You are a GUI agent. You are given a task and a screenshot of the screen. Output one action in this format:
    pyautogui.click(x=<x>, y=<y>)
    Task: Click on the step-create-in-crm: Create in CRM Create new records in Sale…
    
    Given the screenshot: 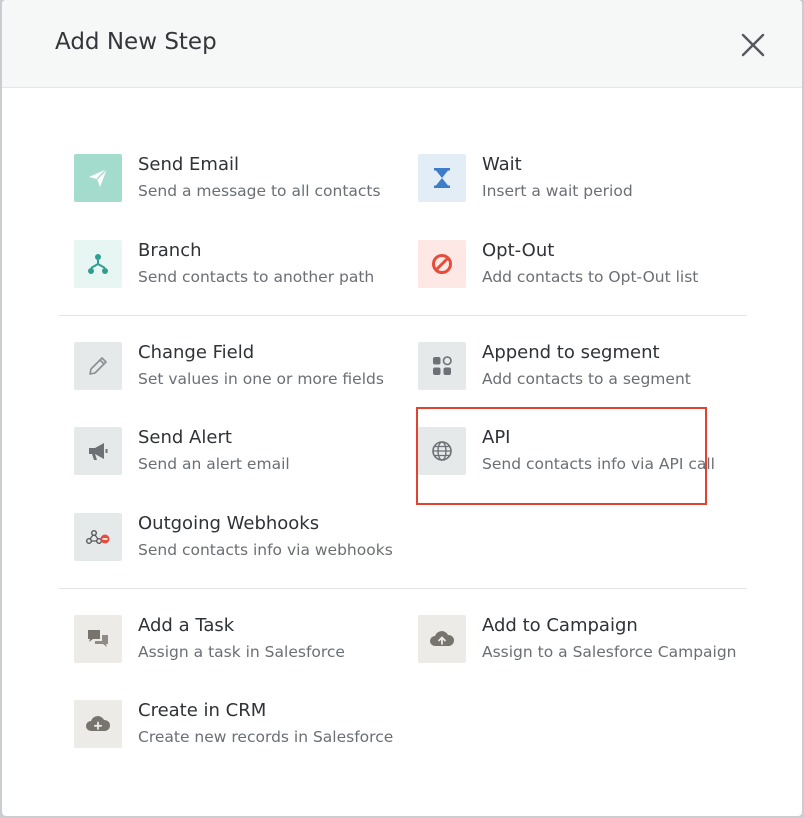 What is the action you would take?
    pyautogui.click(x=239, y=728)
    